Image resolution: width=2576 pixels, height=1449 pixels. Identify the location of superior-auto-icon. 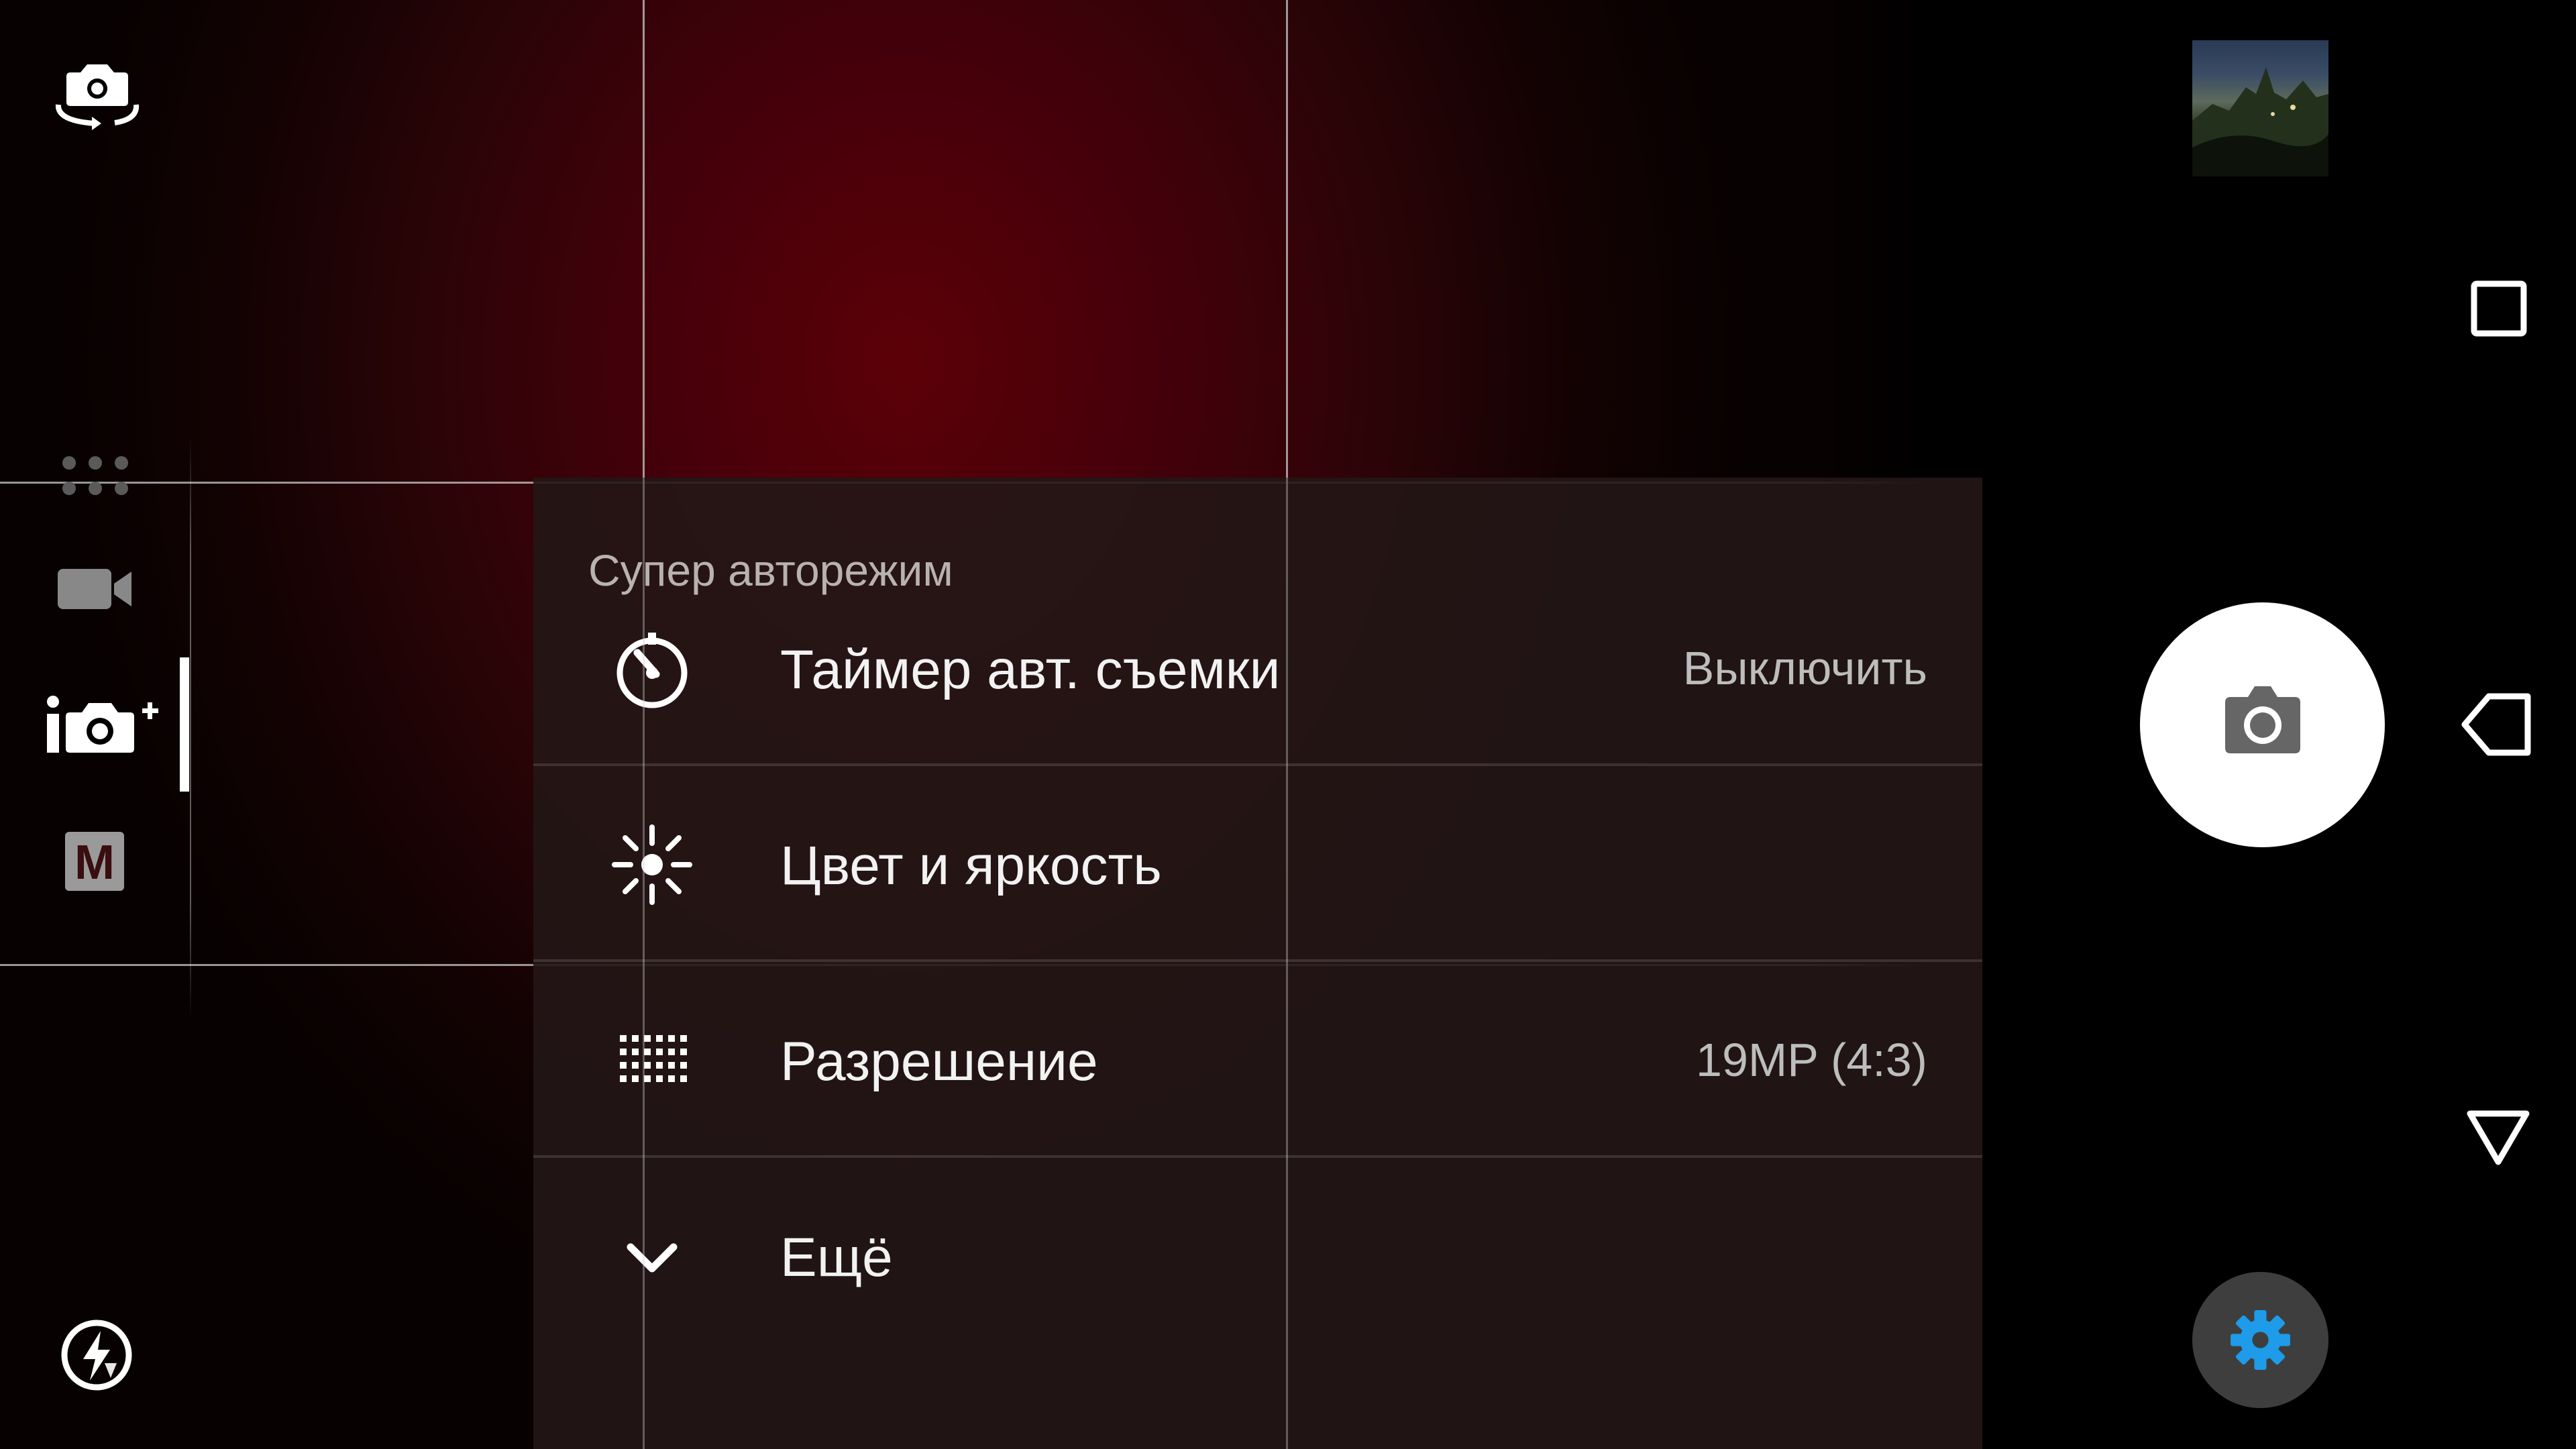
(100, 725).